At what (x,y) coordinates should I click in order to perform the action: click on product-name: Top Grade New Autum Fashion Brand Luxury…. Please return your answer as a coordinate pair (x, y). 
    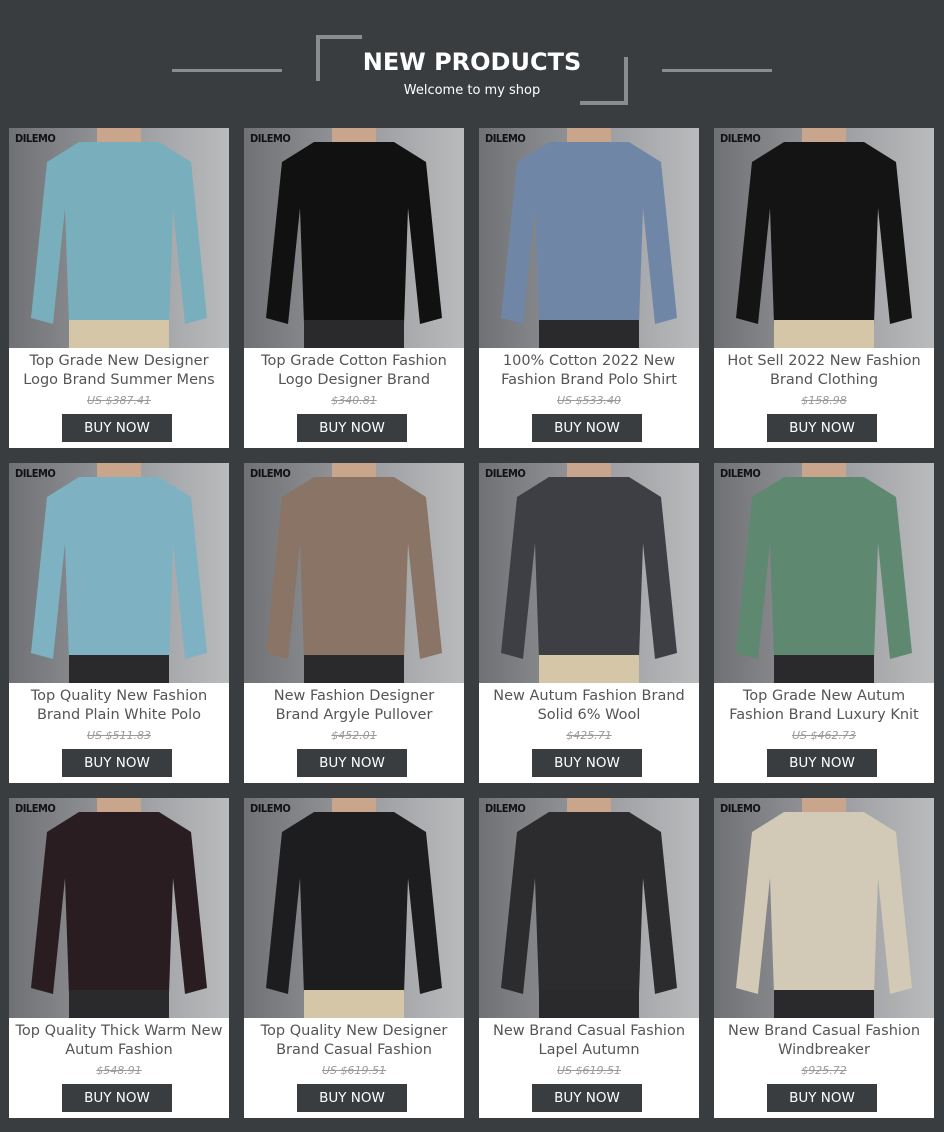
    Looking at the image, I should click on (824, 707).